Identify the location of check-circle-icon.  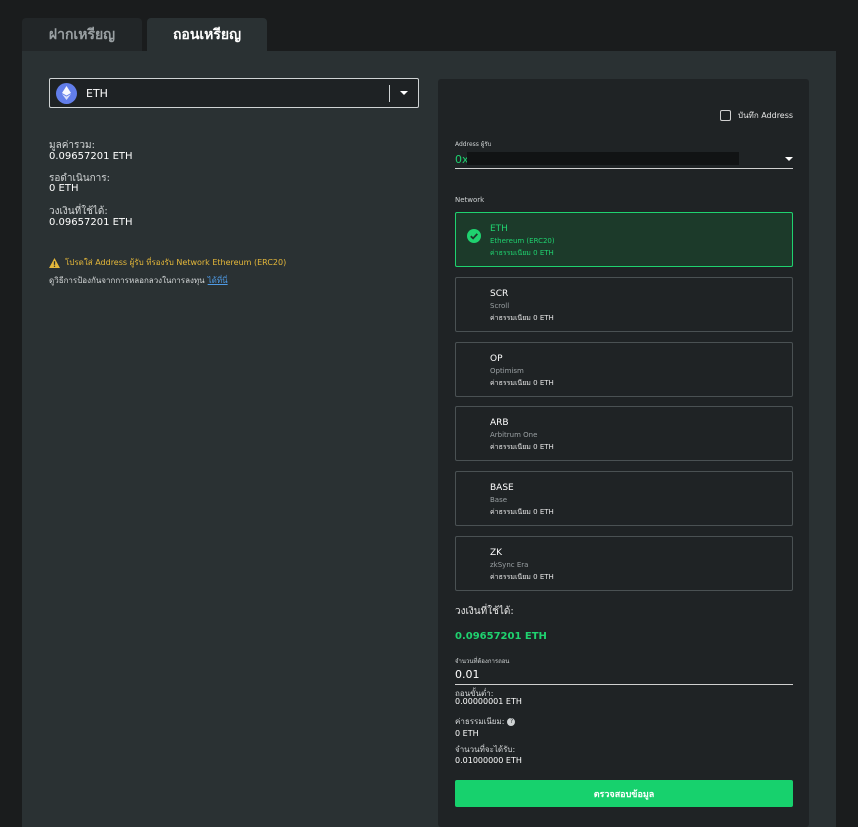
(474, 236).